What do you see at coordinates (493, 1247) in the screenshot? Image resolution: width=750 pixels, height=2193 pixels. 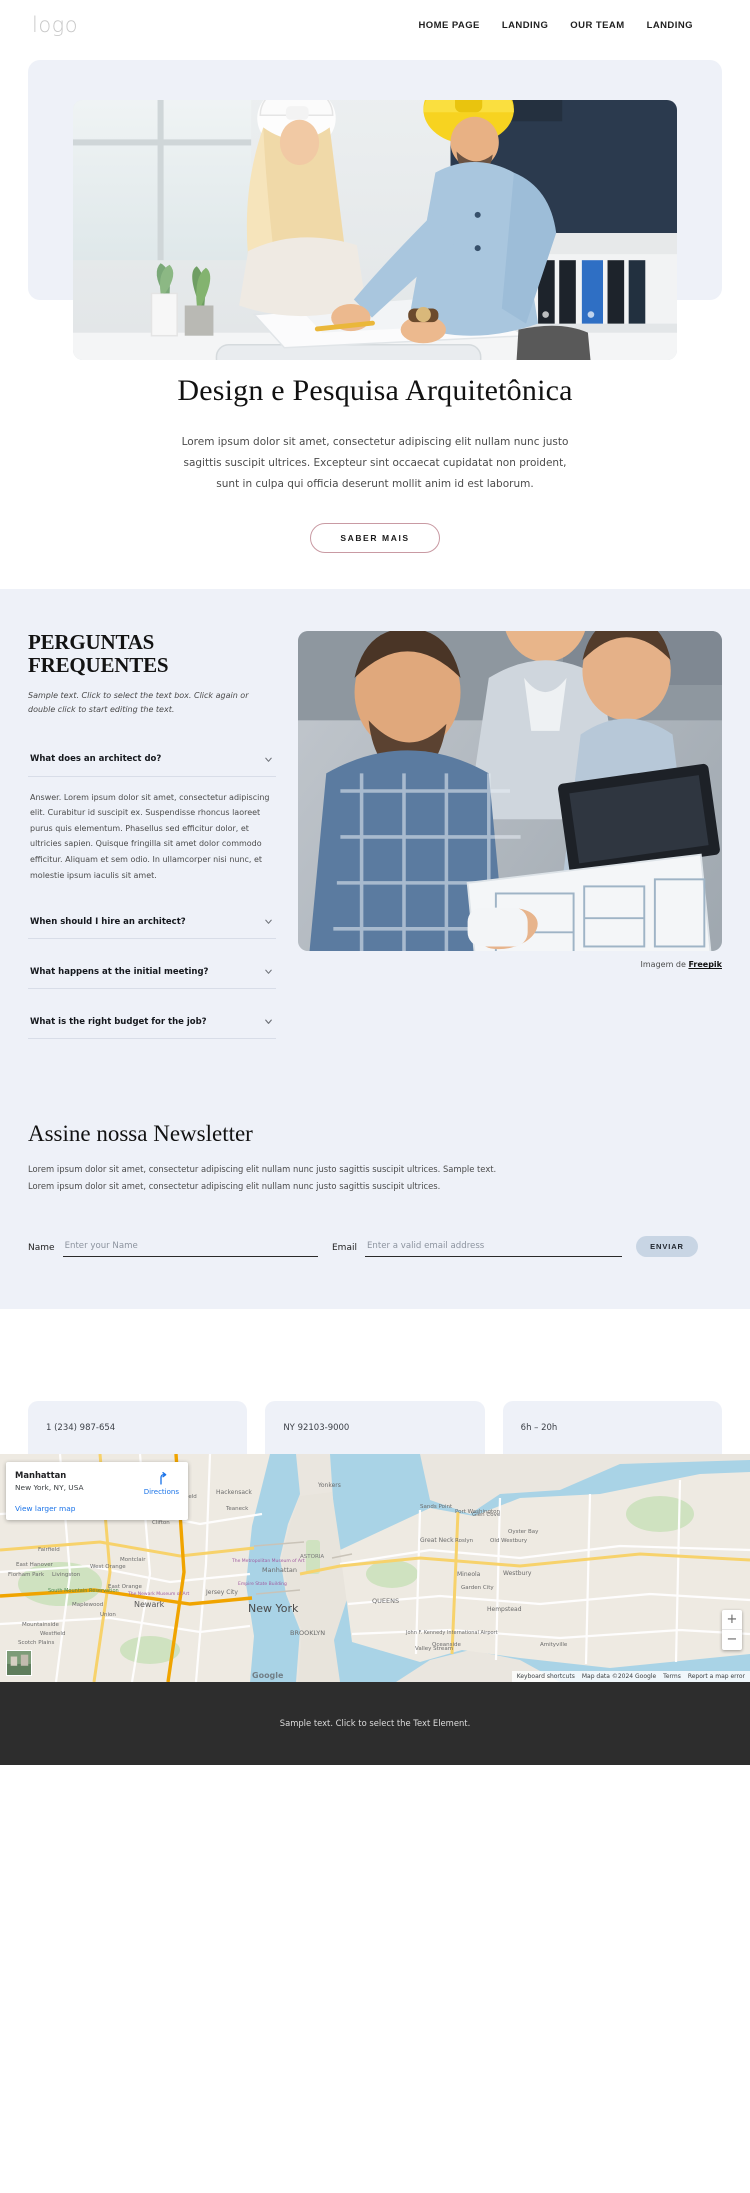 I see `email-input` at bounding box center [493, 1247].